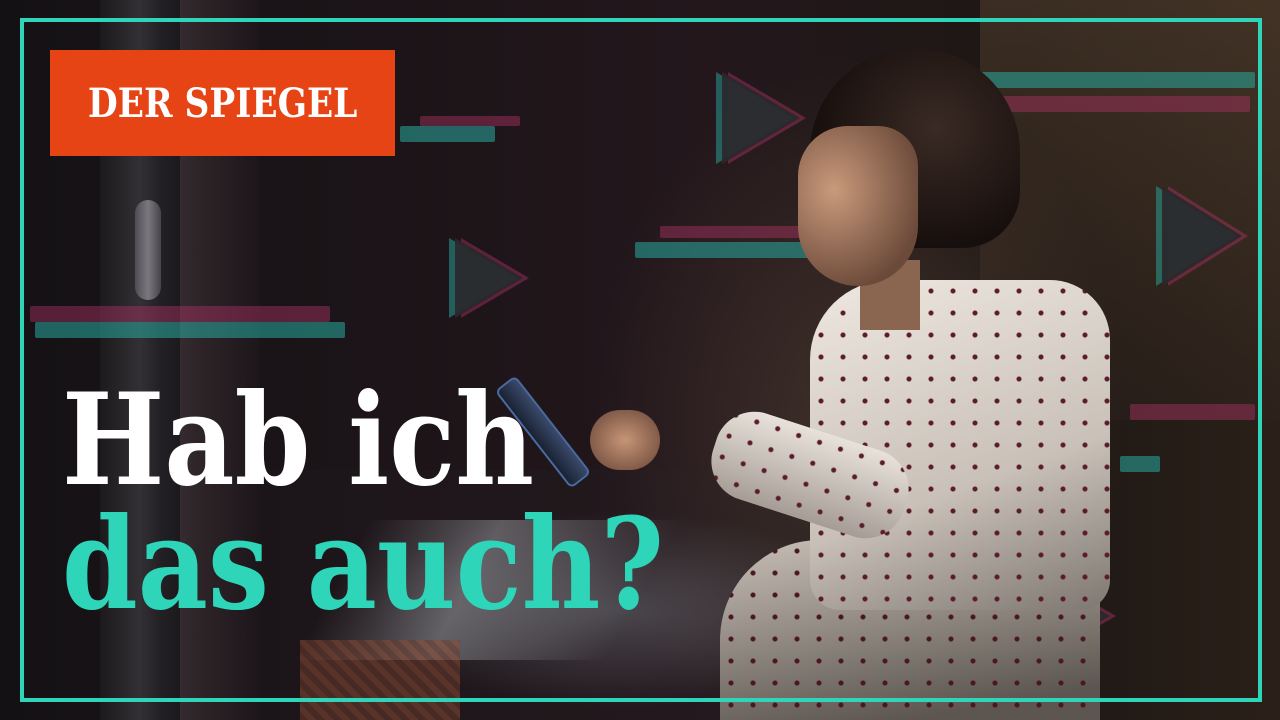 The width and height of the screenshot is (1280, 720). Describe the element at coordinates (363, 564) in the screenshot. I see `headline-line-2: das auch?` at that location.